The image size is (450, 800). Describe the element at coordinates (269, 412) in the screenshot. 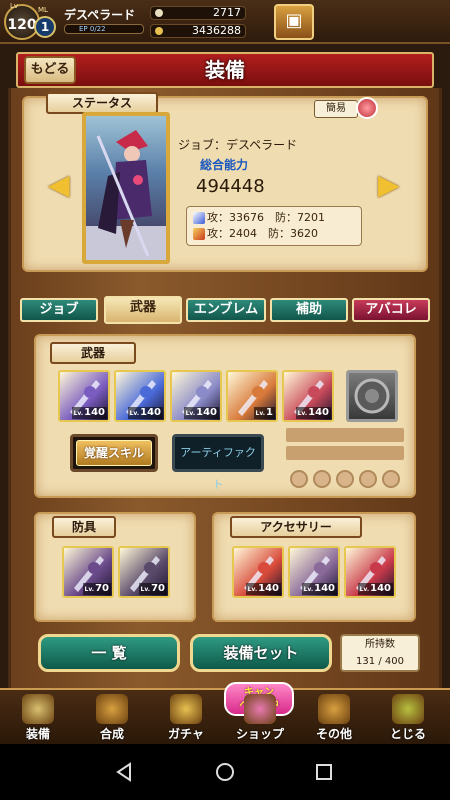

I see `level-value: 1` at that location.